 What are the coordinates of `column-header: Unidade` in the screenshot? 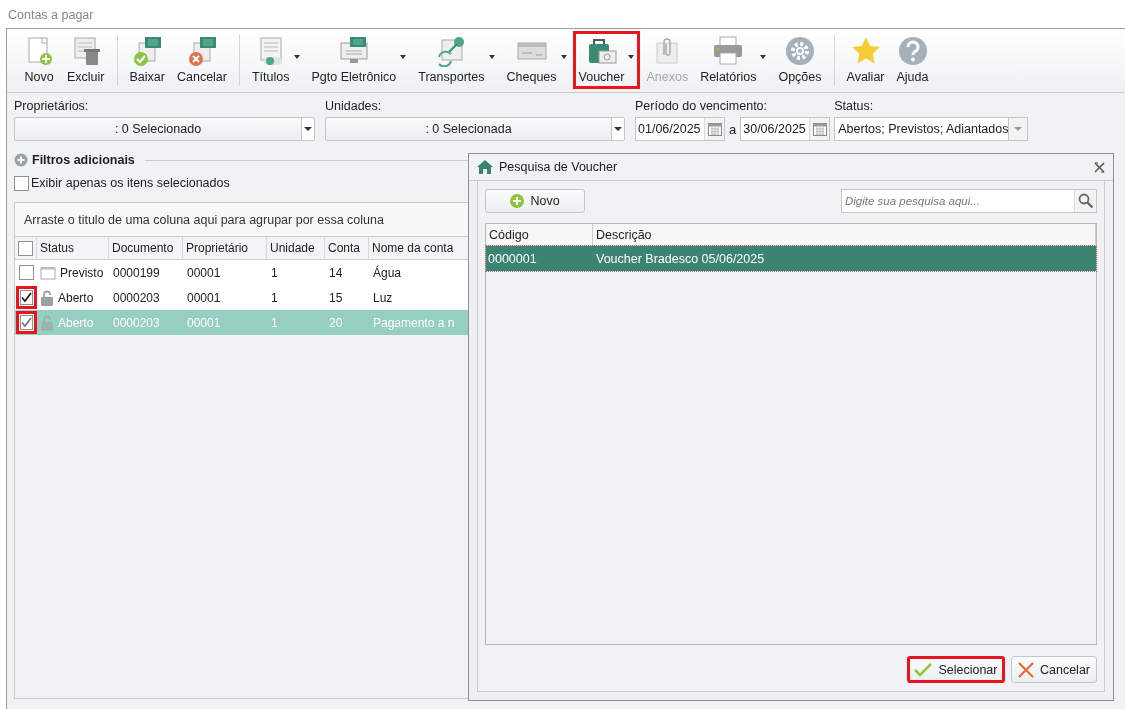 It's located at (296, 248).